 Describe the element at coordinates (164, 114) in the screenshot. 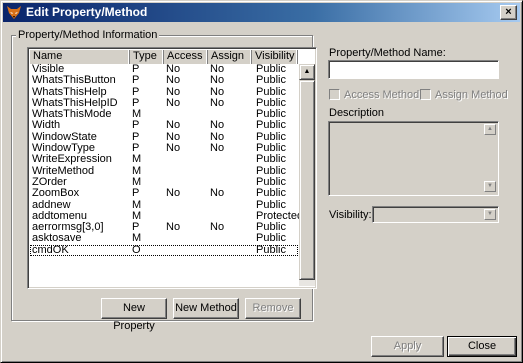

I see `list-row: WhatsThisMode M Public` at that location.